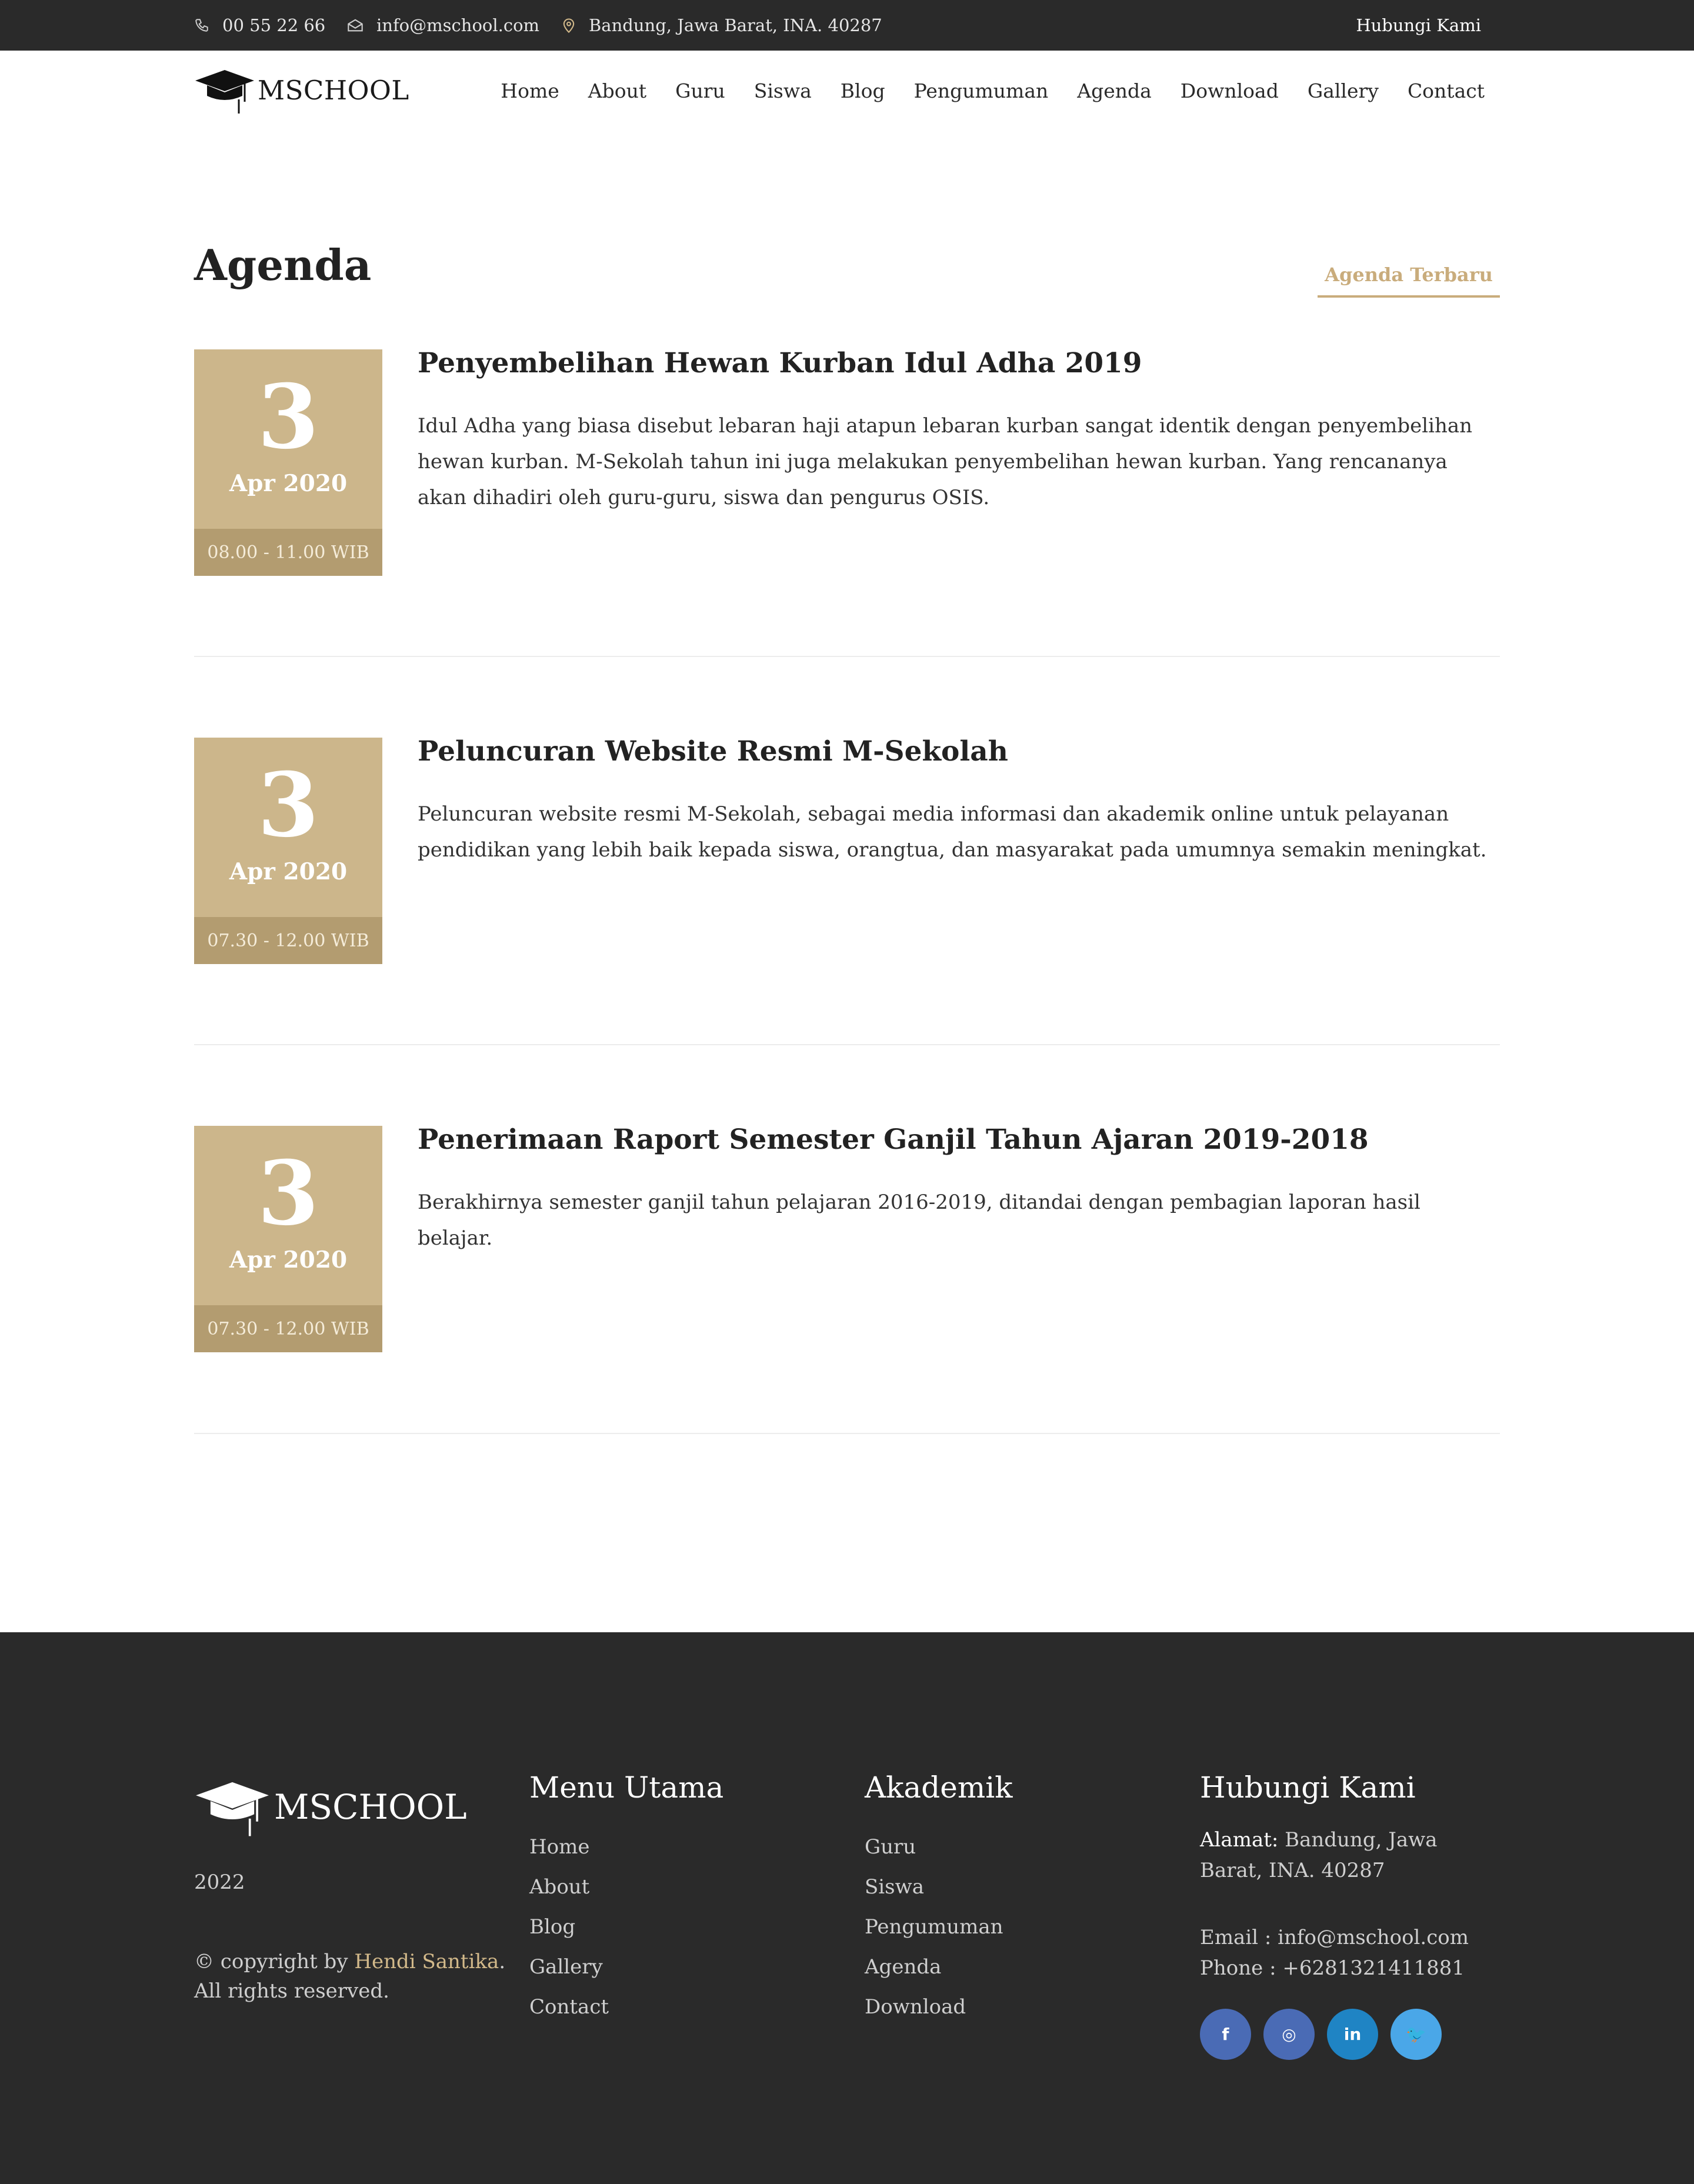  I want to click on address-text: Bandung, Jawa Barat, INA. 40287, so click(735, 25).